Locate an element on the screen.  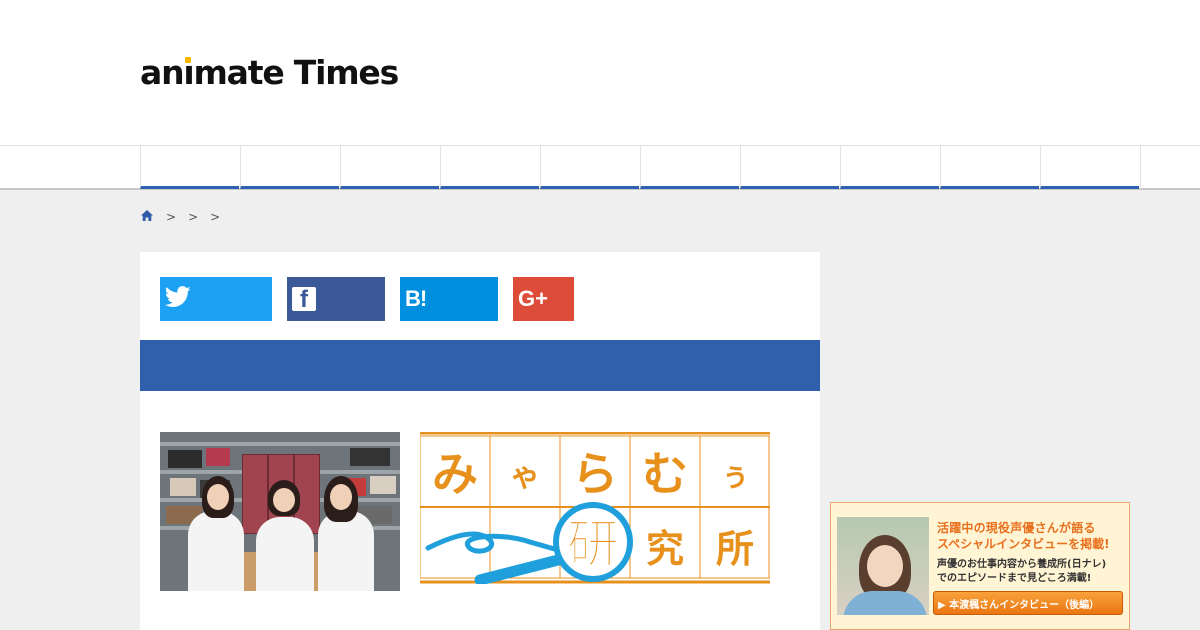
googleplus-share-button: G+ is located at coordinates (543, 299).